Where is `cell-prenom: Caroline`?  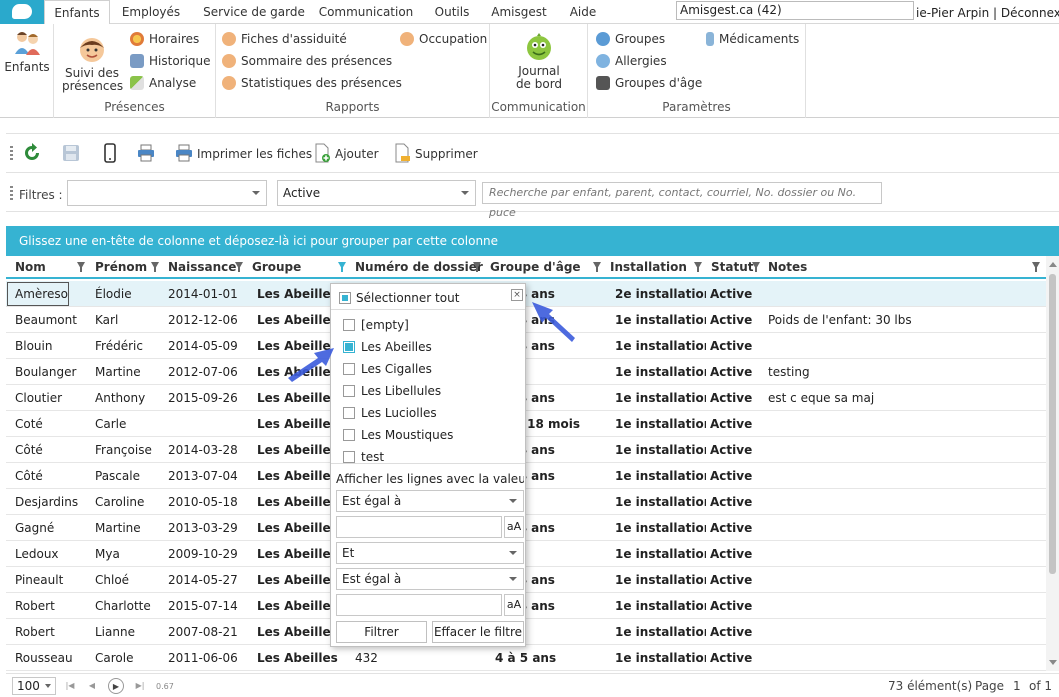 cell-prenom: Caroline is located at coordinates (126, 502).